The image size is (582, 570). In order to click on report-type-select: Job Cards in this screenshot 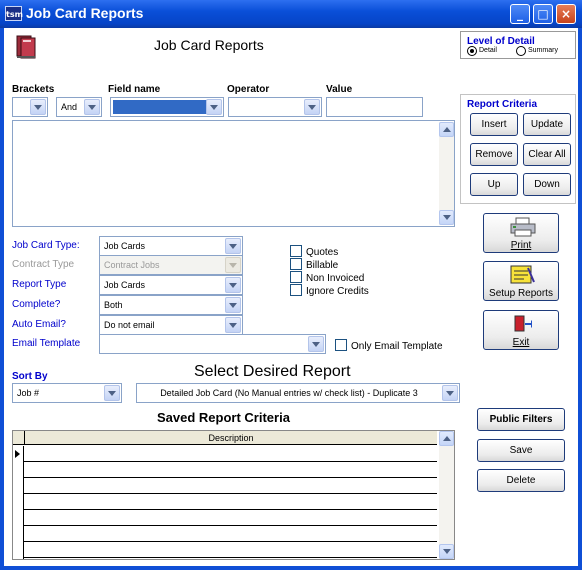, I will do `click(171, 285)`.